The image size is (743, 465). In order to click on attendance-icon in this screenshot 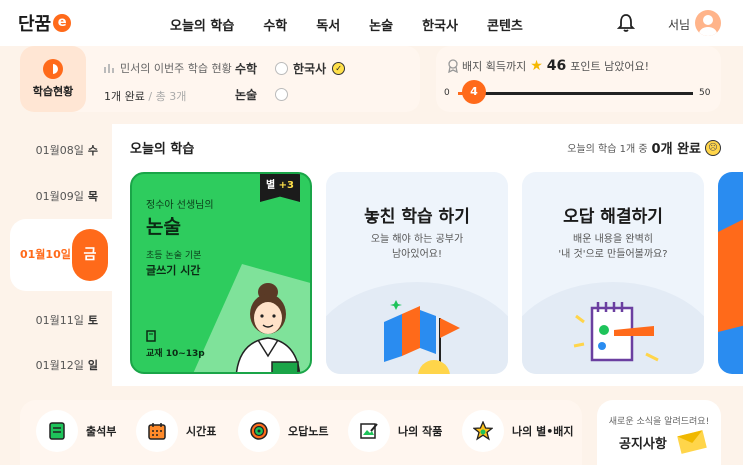, I will do `click(57, 431)`.